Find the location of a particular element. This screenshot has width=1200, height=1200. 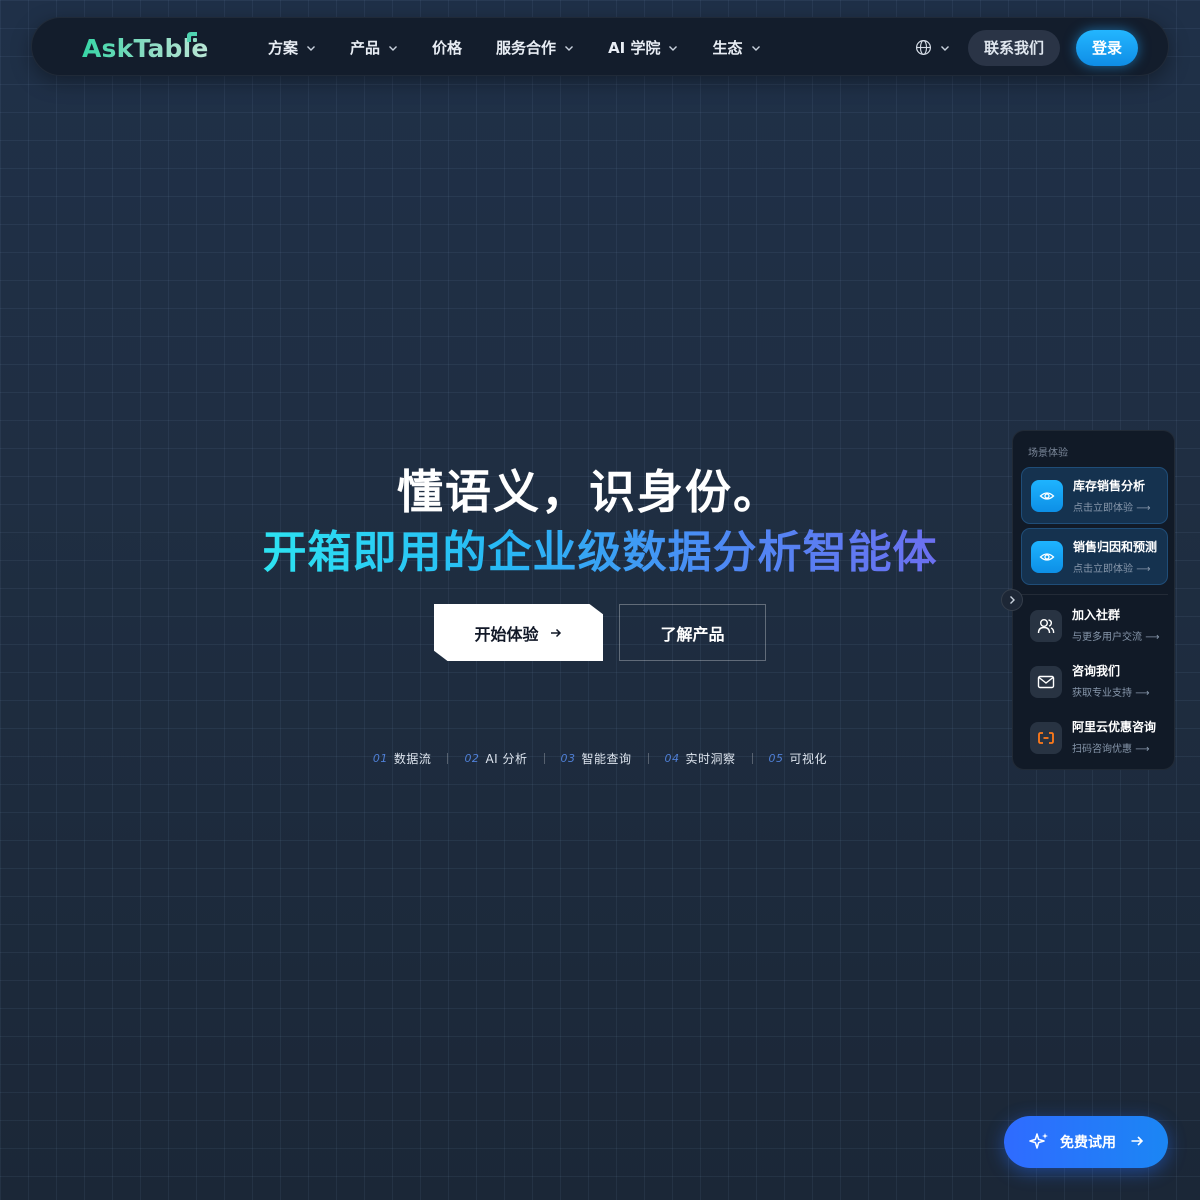

logo-mark-icon is located at coordinates (192, 37).